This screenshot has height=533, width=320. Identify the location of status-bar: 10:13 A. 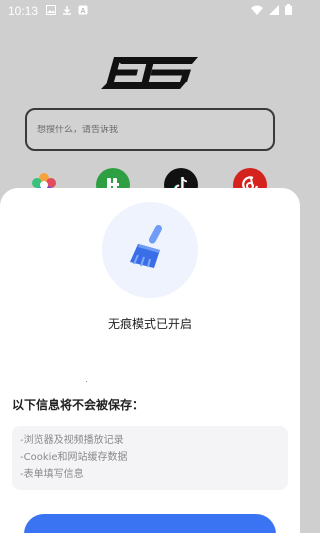
(150, 11).